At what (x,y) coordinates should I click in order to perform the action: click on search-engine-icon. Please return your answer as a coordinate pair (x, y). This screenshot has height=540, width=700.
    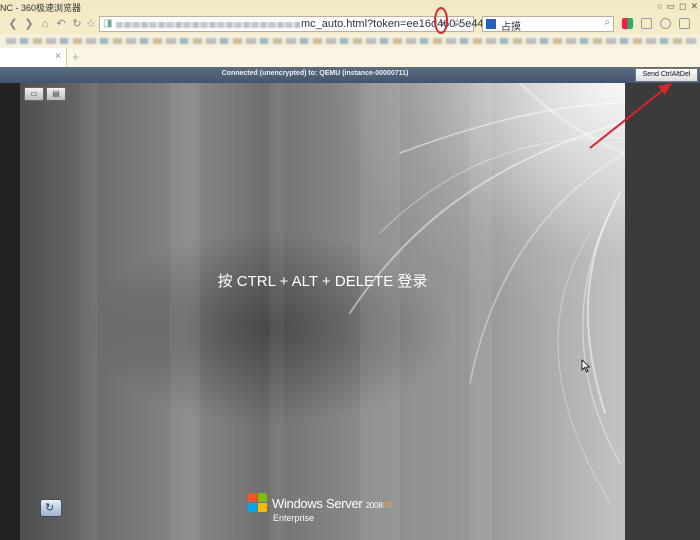
    Looking at the image, I should click on (491, 24).